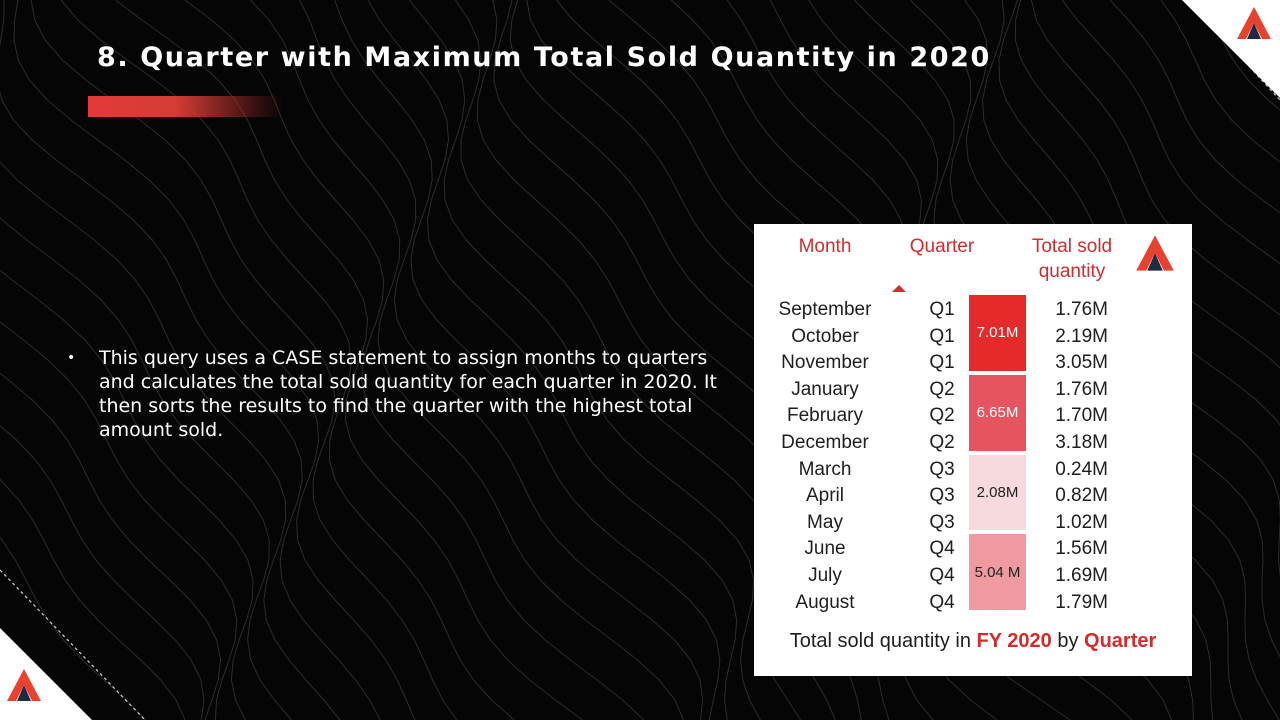  I want to click on month-cell: June, so click(825, 549).